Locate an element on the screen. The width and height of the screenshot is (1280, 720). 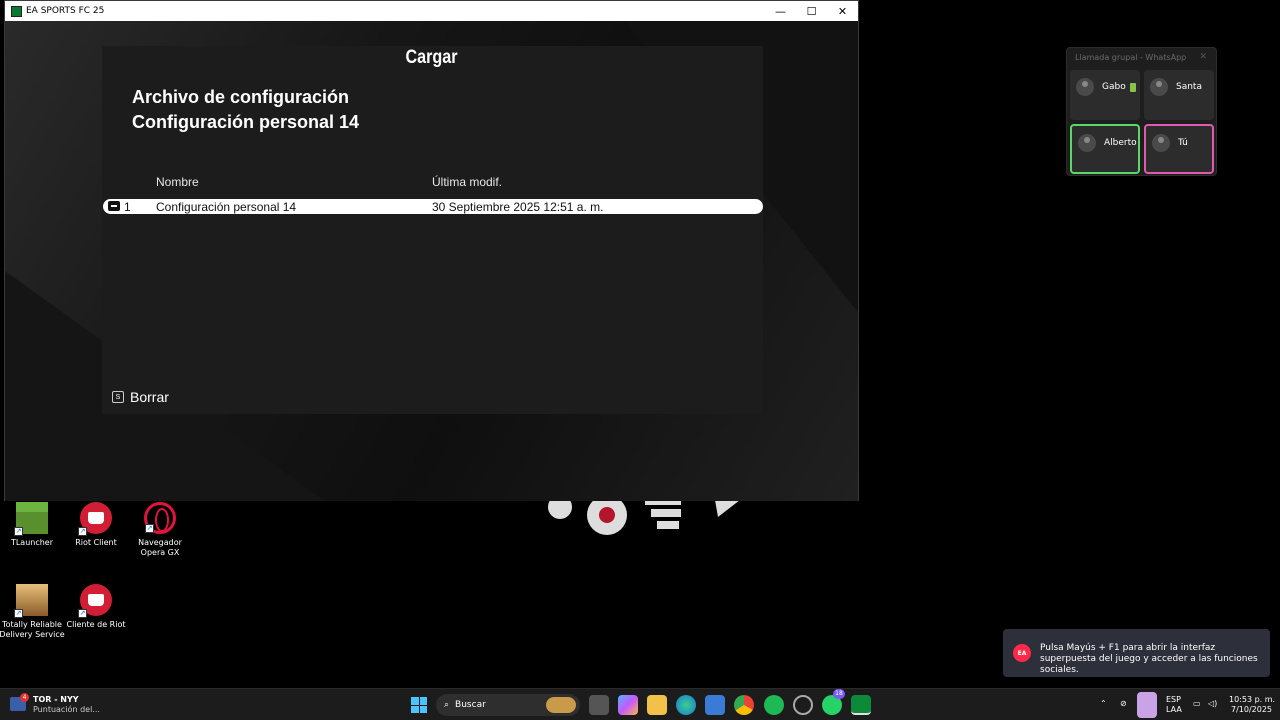
steam-icon is located at coordinates (803, 705).